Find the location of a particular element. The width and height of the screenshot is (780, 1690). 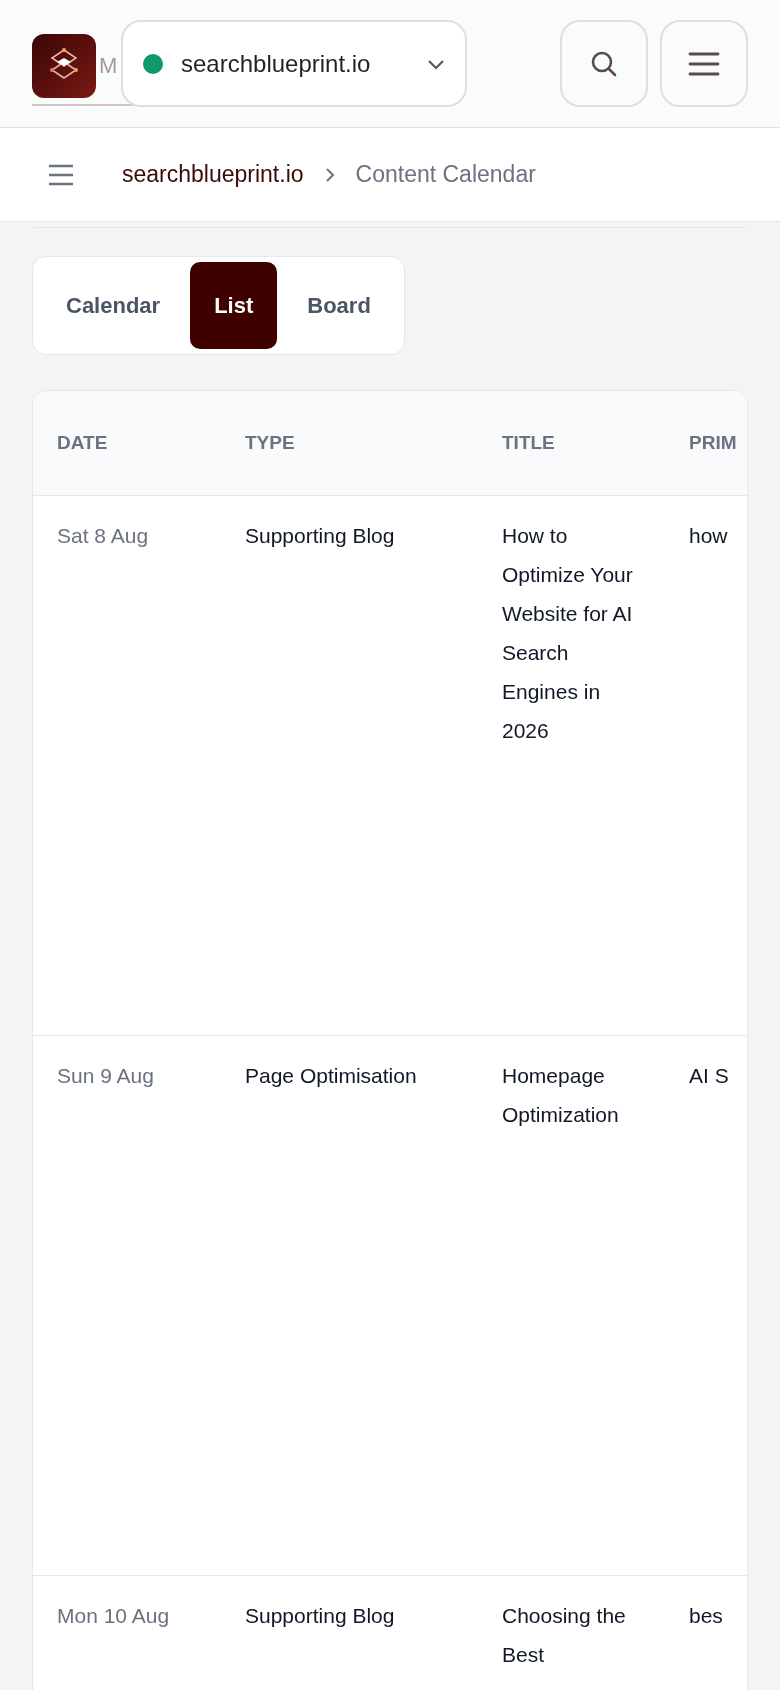

logo-icon is located at coordinates (64, 65).